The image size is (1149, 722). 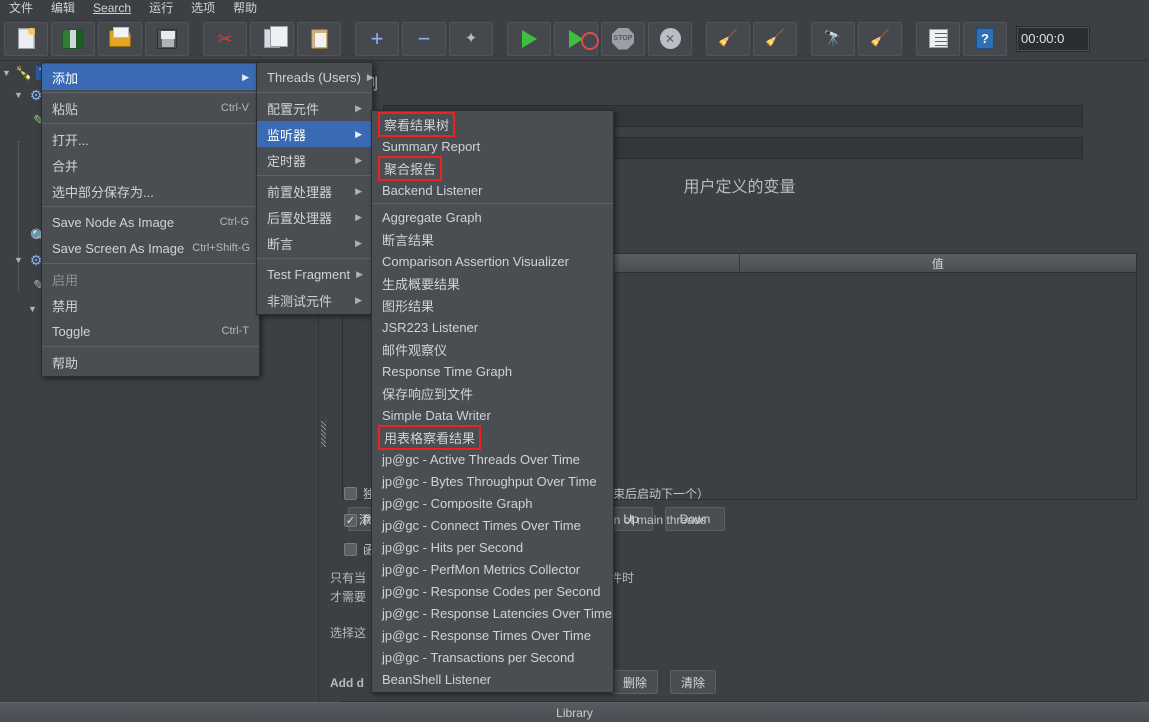 I want to click on submenu-item-pre-processors: 前置处理器 ▶, so click(x=314, y=191).